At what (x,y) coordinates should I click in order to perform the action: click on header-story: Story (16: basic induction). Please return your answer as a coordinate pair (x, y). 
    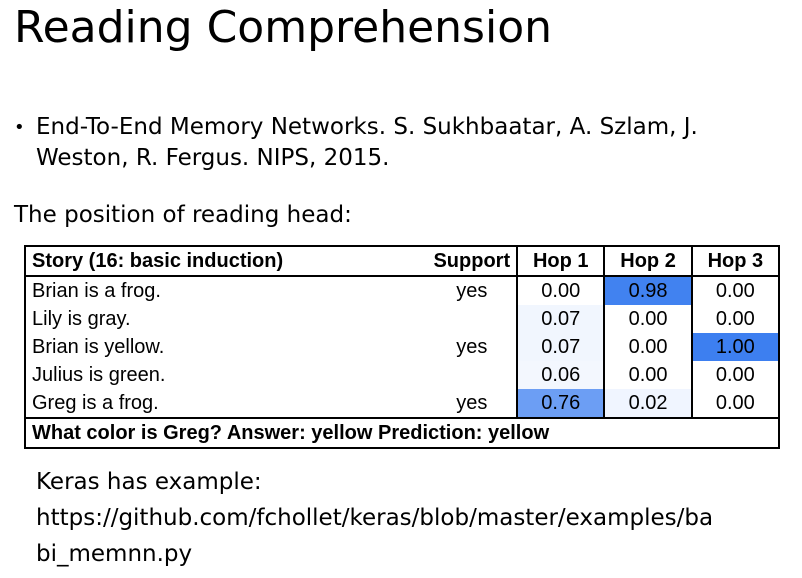
    Looking at the image, I should click on (225, 261).